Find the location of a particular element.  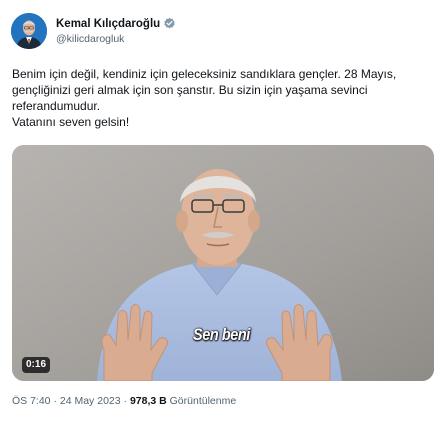

author-name: Kemal Kılıçdaroğlu is located at coordinates (108, 24).